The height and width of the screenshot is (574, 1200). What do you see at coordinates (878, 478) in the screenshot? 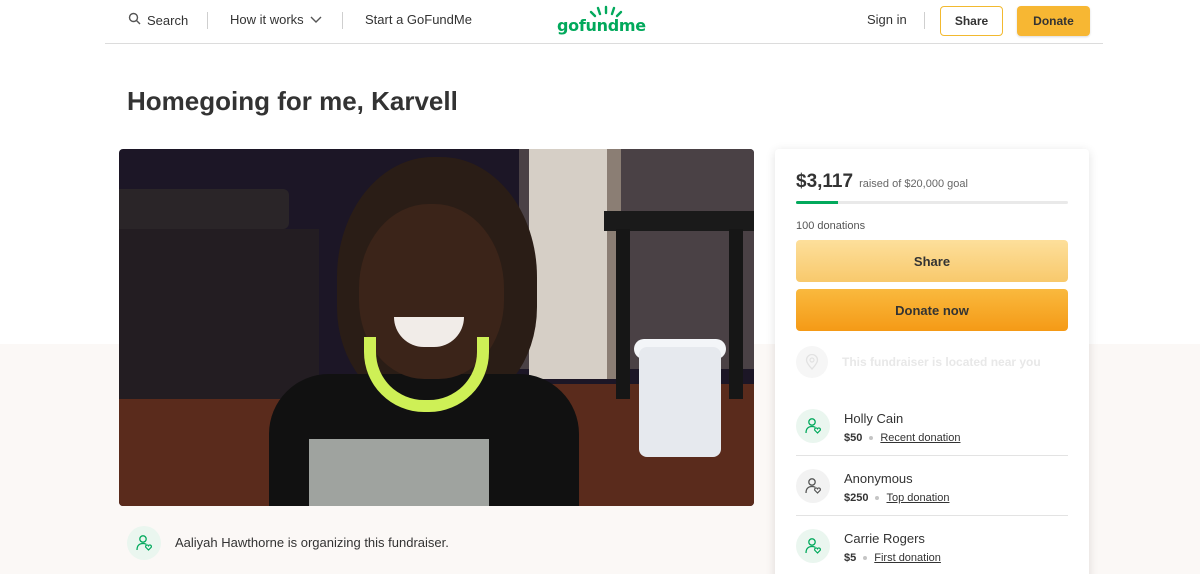
I see `donor-name: Anonymous` at bounding box center [878, 478].